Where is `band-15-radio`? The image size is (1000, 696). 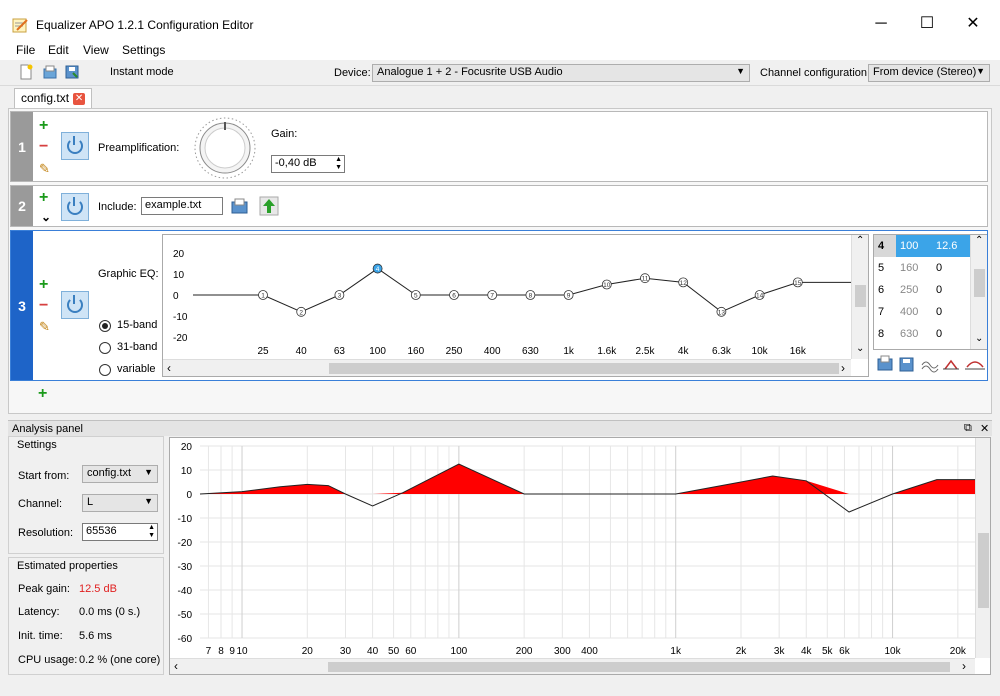
band-15-radio is located at coordinates (105, 326).